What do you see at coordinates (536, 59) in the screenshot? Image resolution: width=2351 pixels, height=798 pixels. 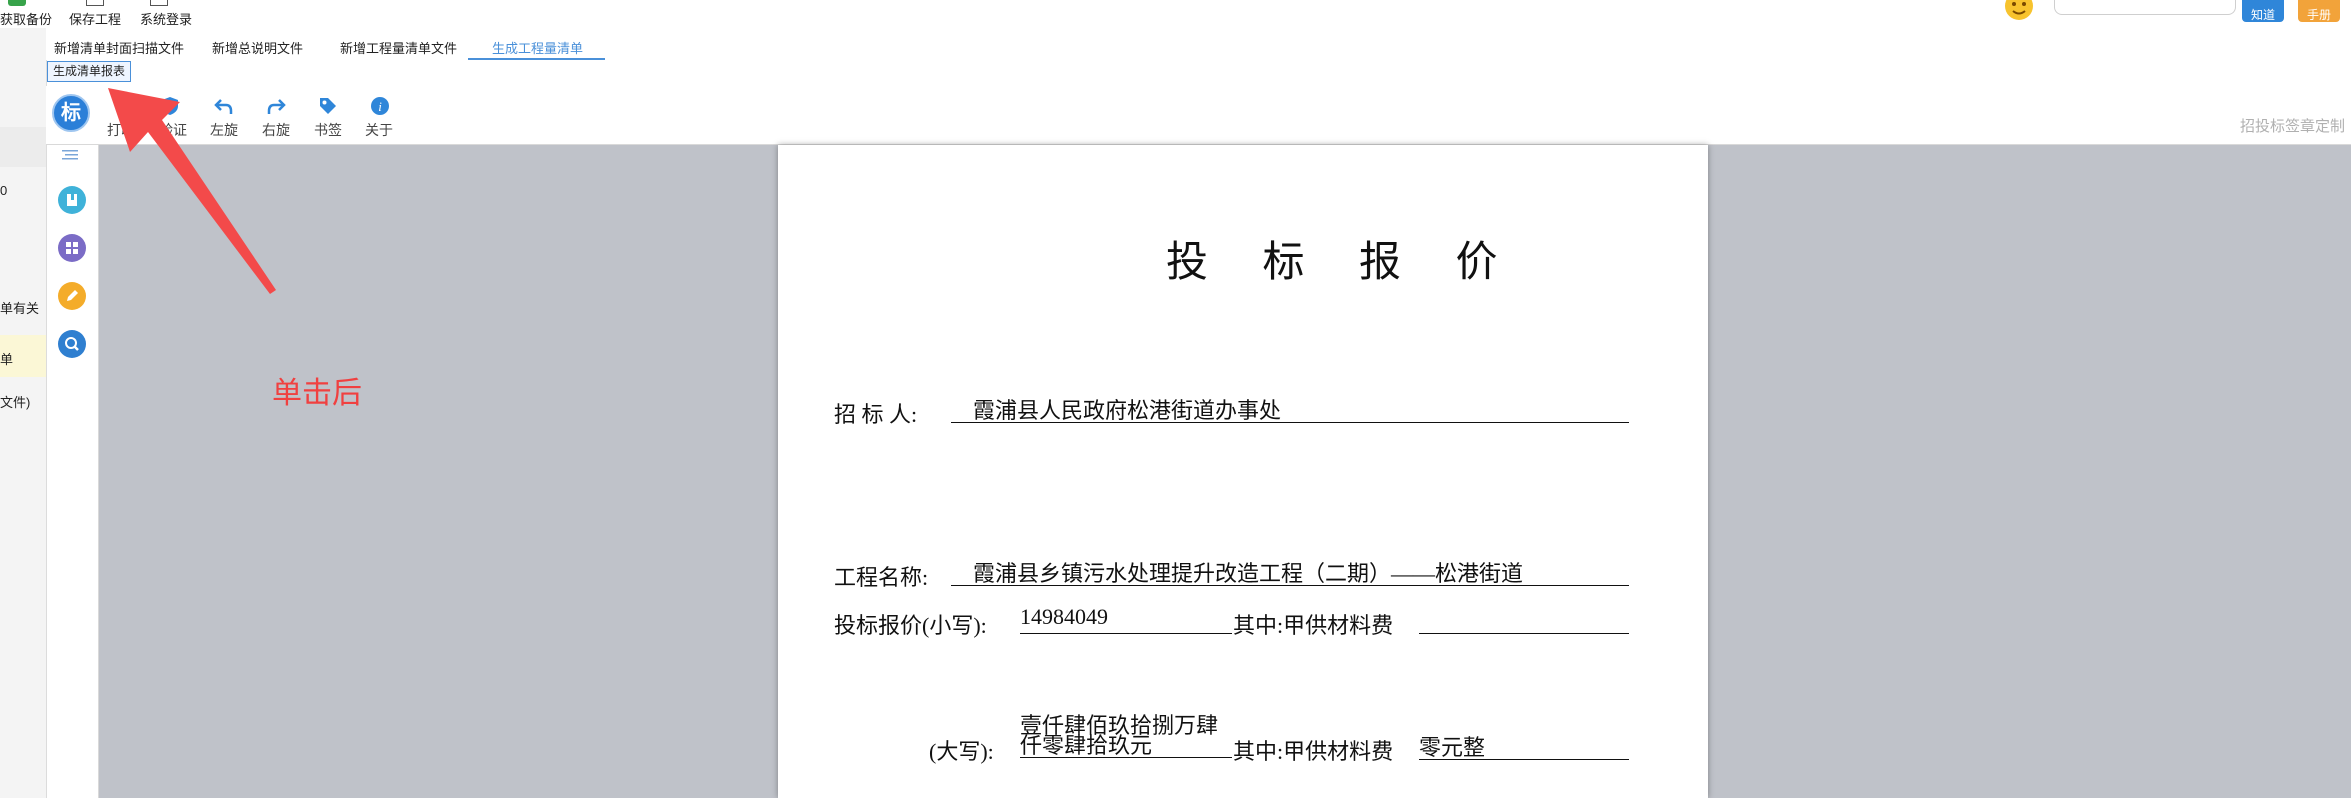 I see `active-tab-indicator` at bounding box center [536, 59].